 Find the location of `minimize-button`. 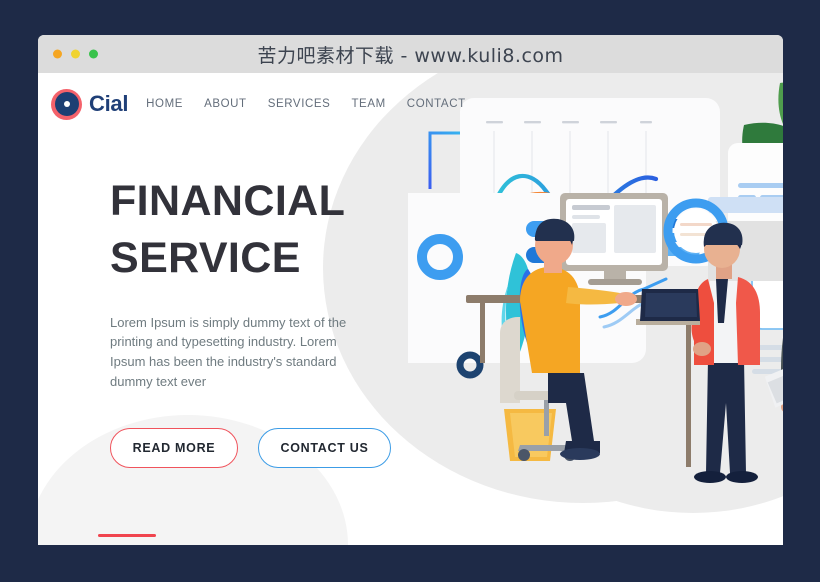

minimize-button is located at coordinates (75, 54).